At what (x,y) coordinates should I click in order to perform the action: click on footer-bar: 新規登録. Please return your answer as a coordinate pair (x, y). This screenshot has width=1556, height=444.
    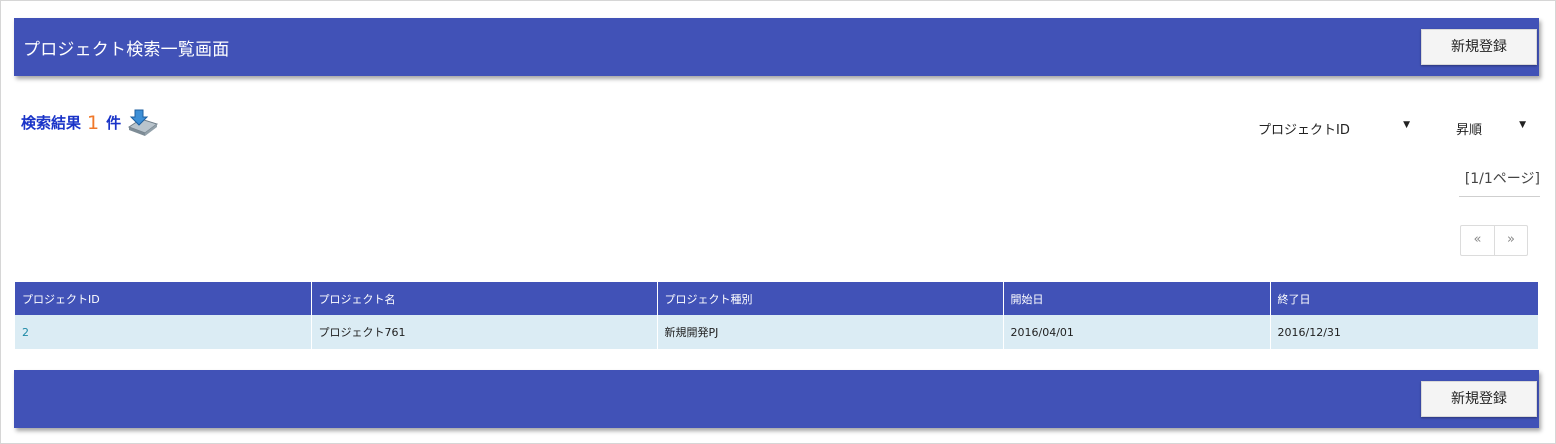
    Looking at the image, I should click on (776, 399).